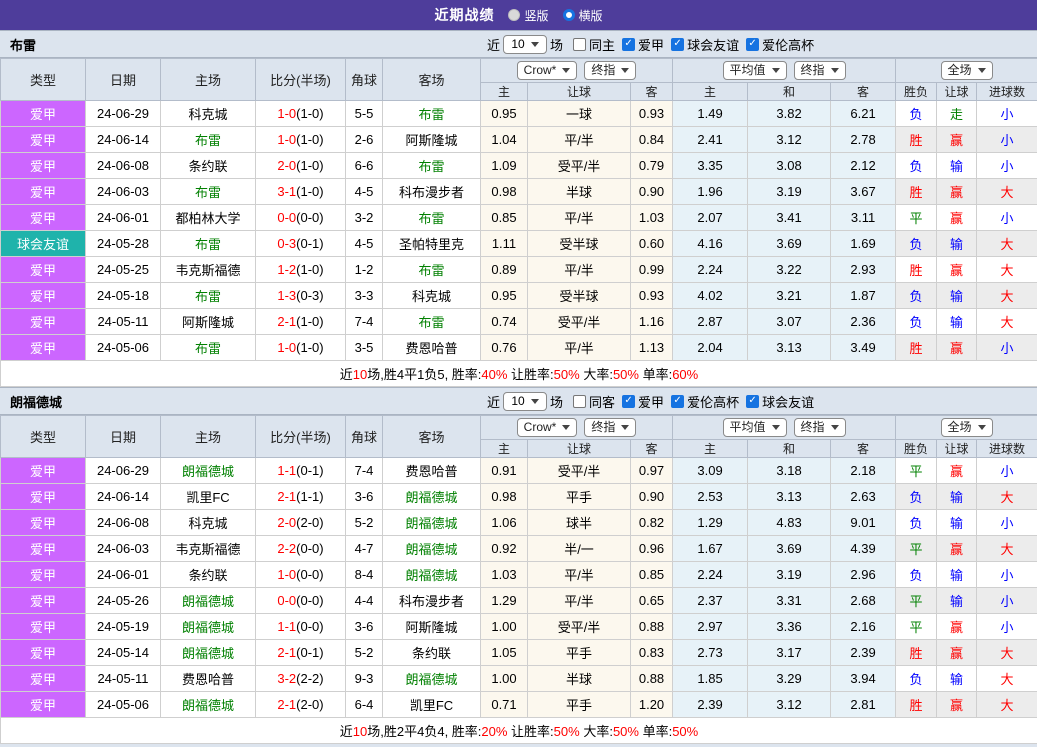  What do you see at coordinates (364, 244) in the screenshot?
I see `corner-cell: 4-5` at bounding box center [364, 244].